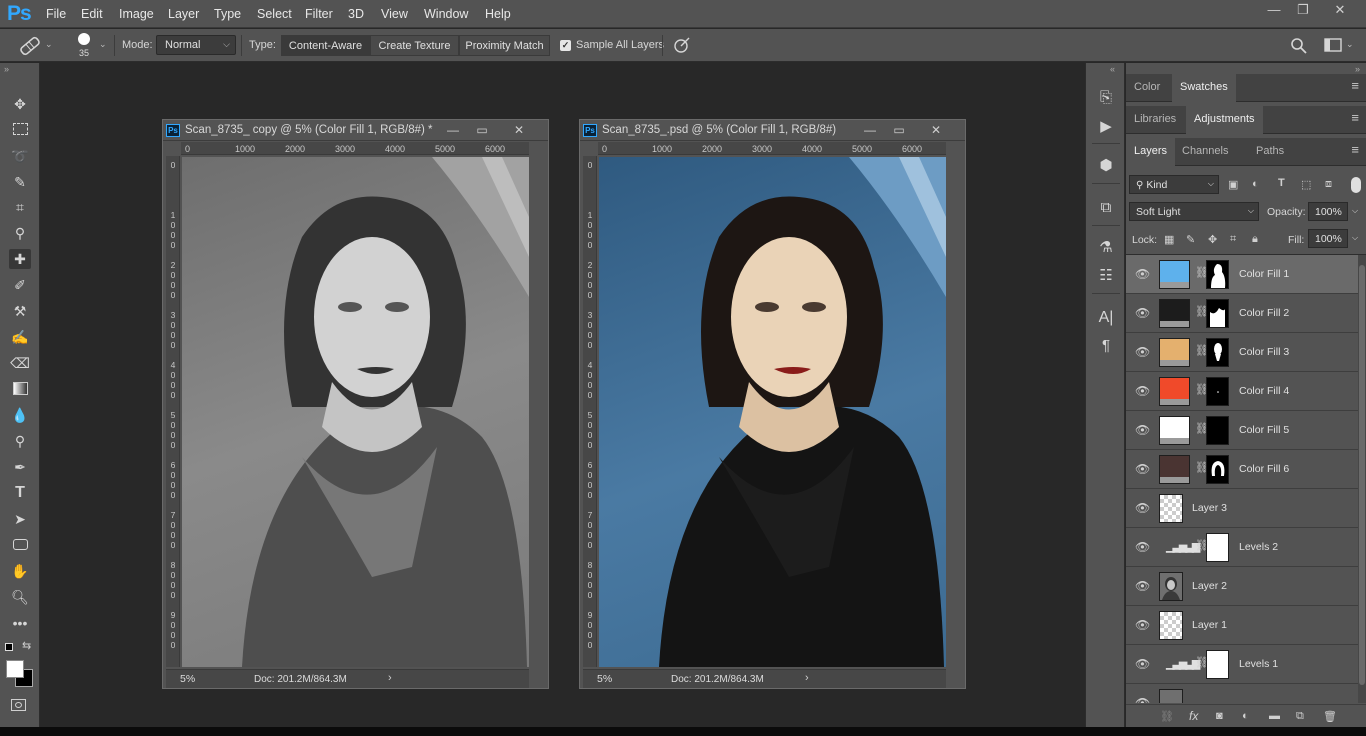  What do you see at coordinates (1106, 248) in the screenshot?
I see `brushes-panel-icon: ⚗` at bounding box center [1106, 248].